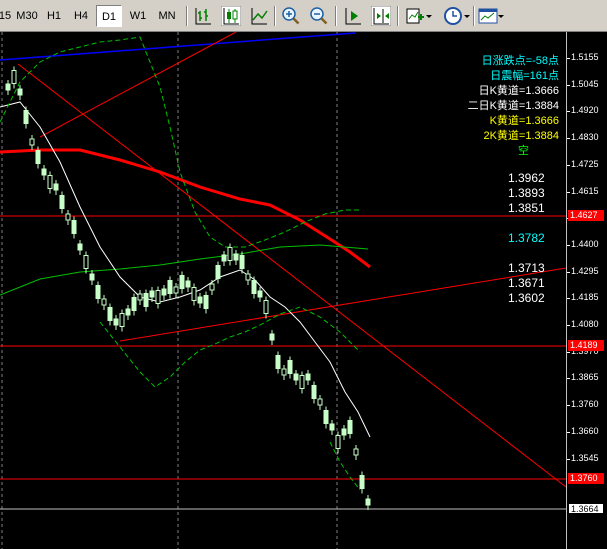  I want to click on indicators-icon, so click(415, 16).